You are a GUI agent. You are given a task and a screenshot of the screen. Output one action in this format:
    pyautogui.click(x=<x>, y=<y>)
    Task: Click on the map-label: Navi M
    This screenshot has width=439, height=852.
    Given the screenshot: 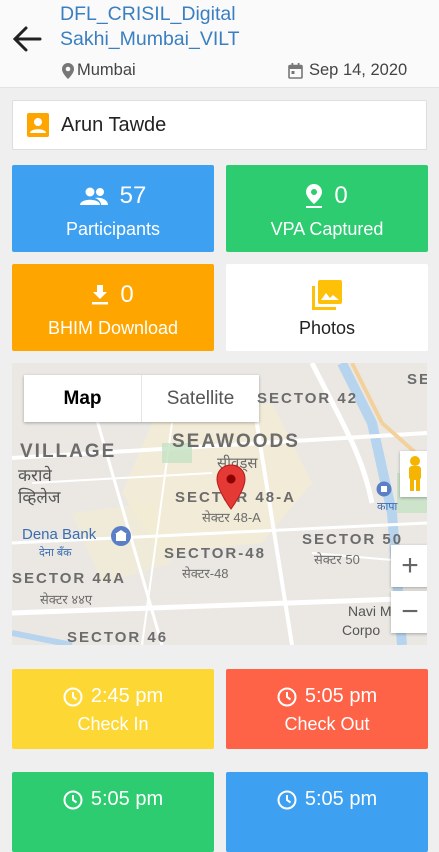 What is the action you would take?
    pyautogui.click(x=370, y=611)
    